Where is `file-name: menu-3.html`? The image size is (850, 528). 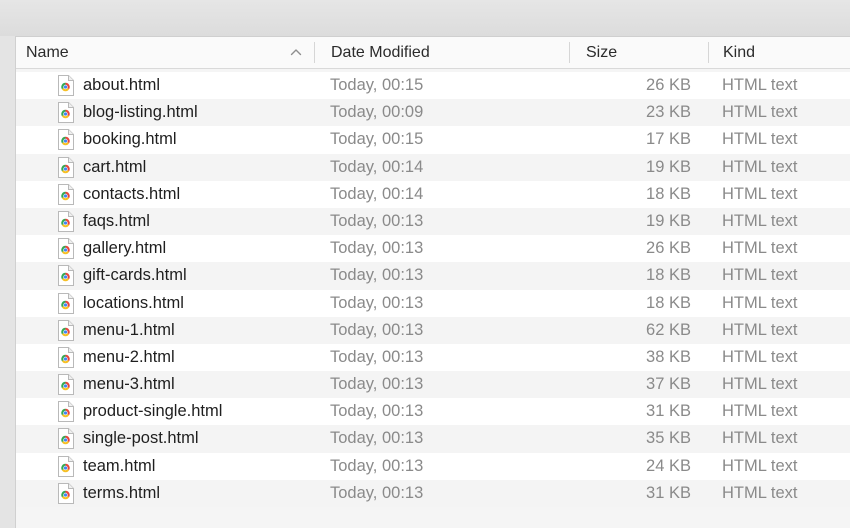 file-name: menu-3.html is located at coordinates (129, 384).